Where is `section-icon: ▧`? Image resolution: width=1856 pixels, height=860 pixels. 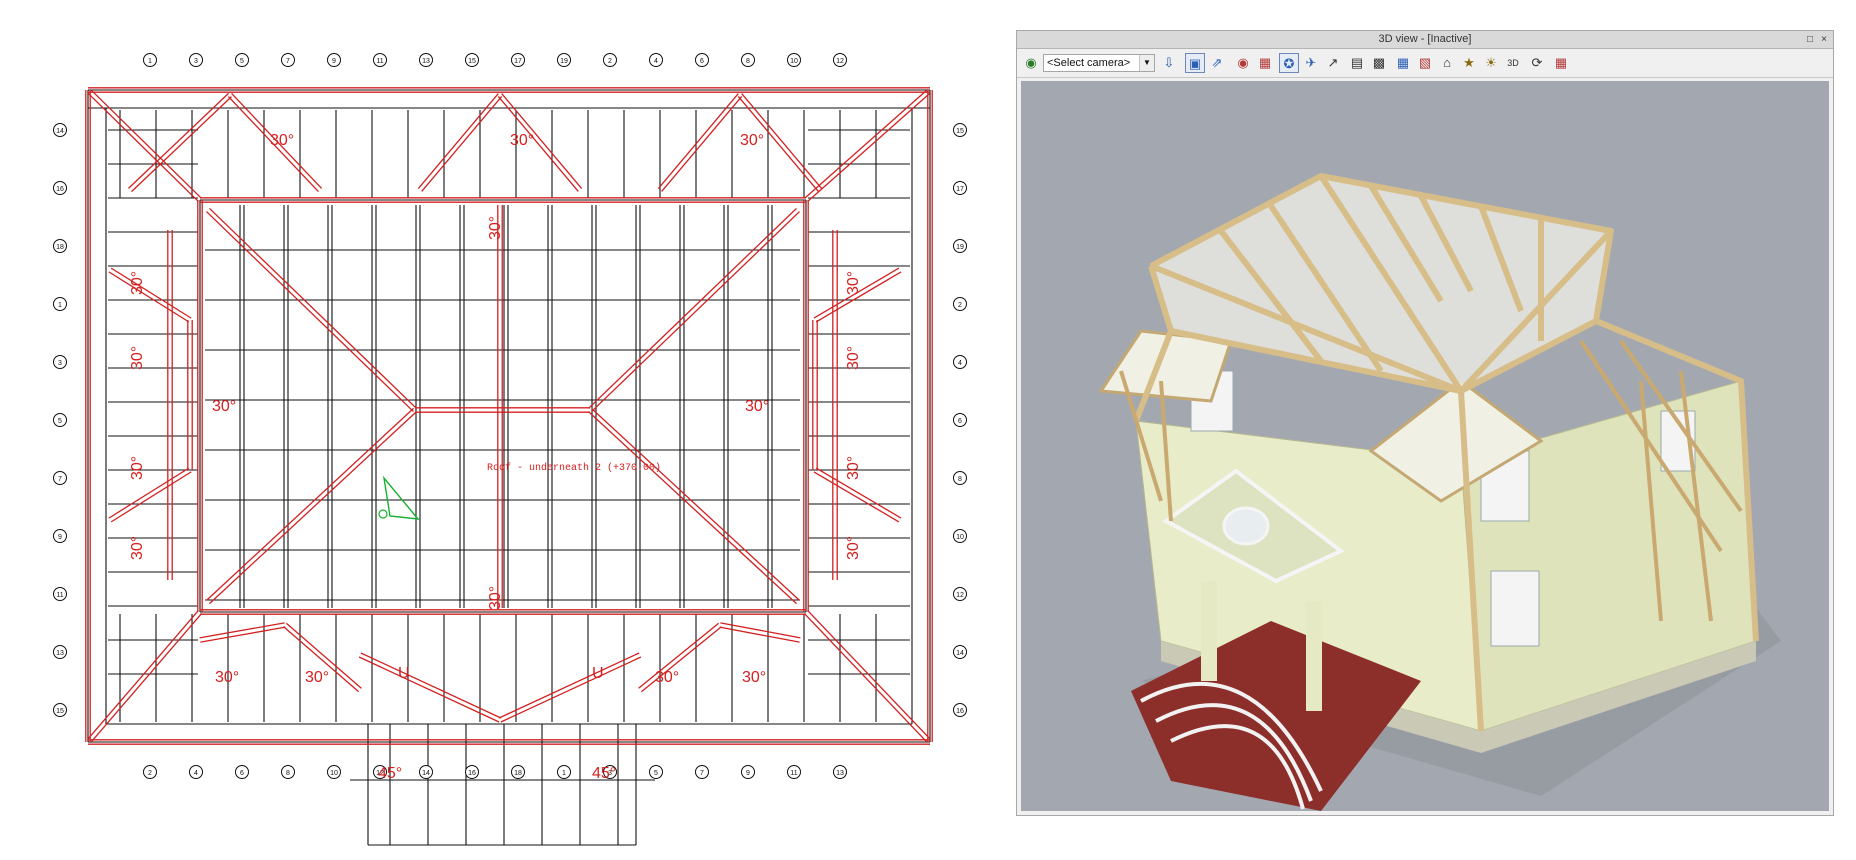 section-icon: ▧ is located at coordinates (1425, 63).